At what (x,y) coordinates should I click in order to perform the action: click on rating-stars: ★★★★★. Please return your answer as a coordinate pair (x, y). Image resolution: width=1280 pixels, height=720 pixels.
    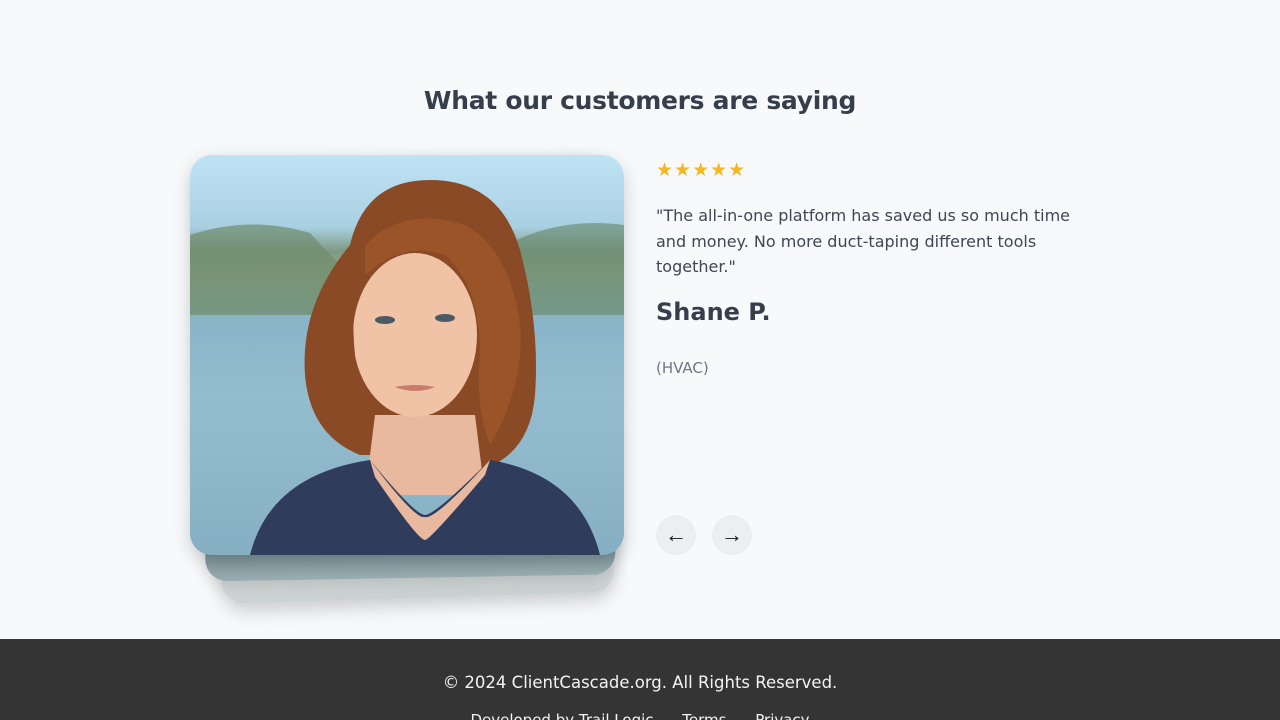
    Looking at the image, I should click on (701, 170).